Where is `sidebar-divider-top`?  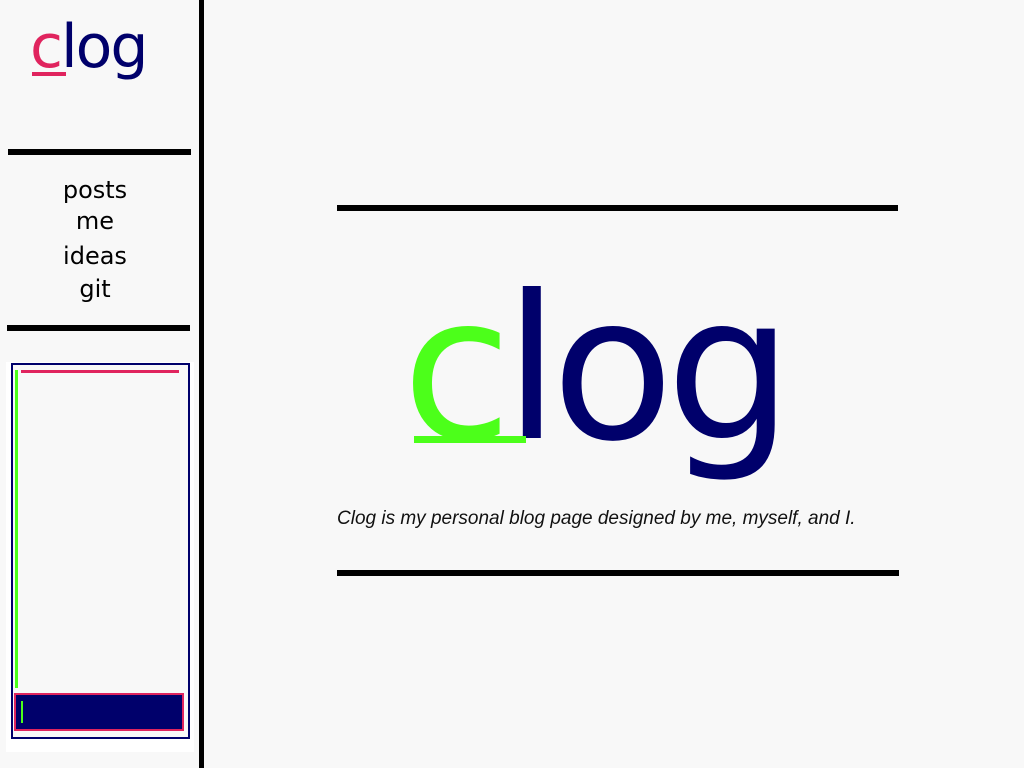 sidebar-divider-top is located at coordinates (99, 152).